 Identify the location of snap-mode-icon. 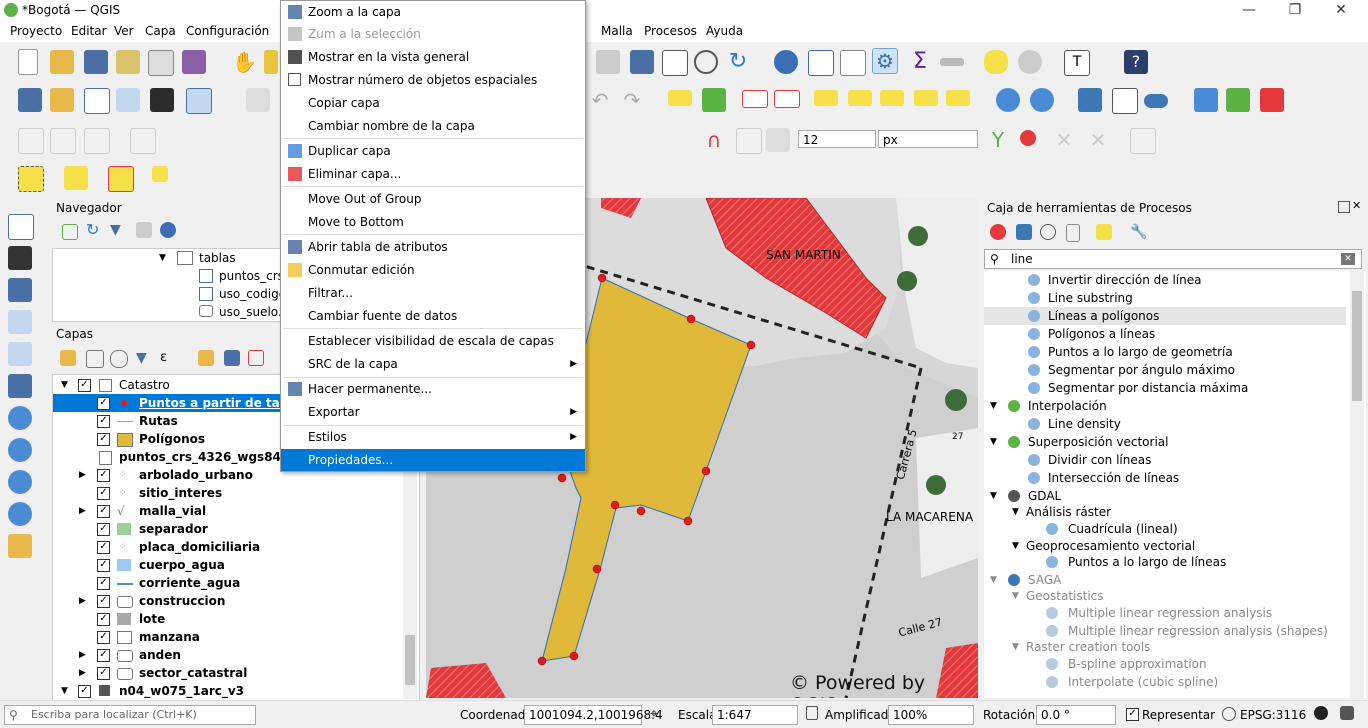
(749, 141).